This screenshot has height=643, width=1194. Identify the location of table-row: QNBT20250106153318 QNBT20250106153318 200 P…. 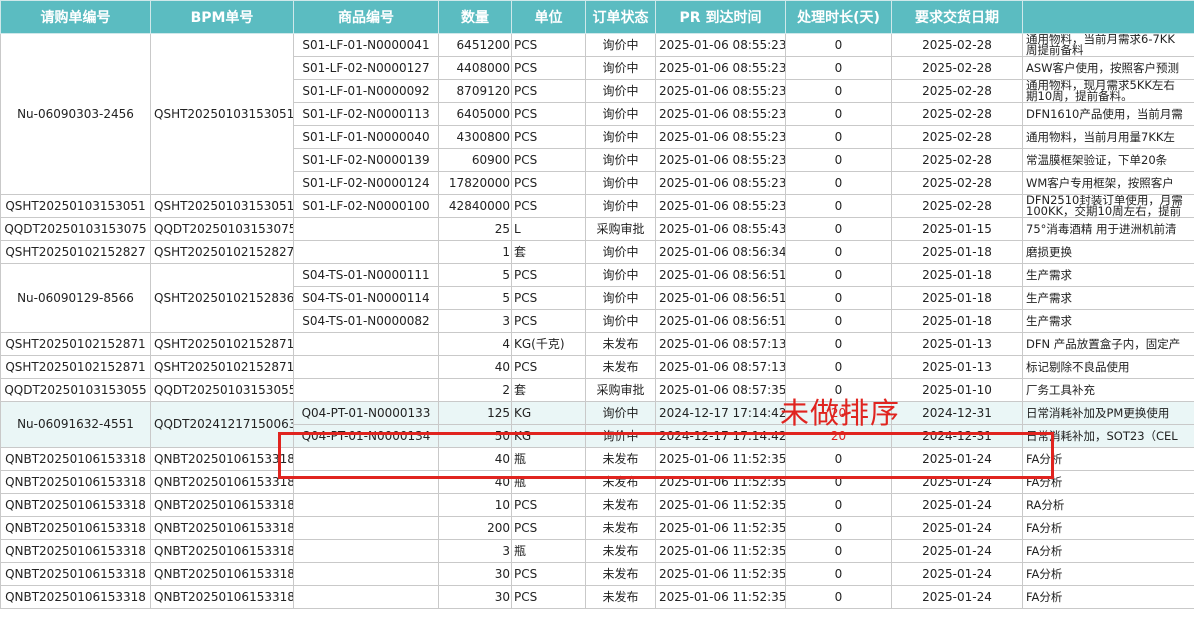
(597, 528).